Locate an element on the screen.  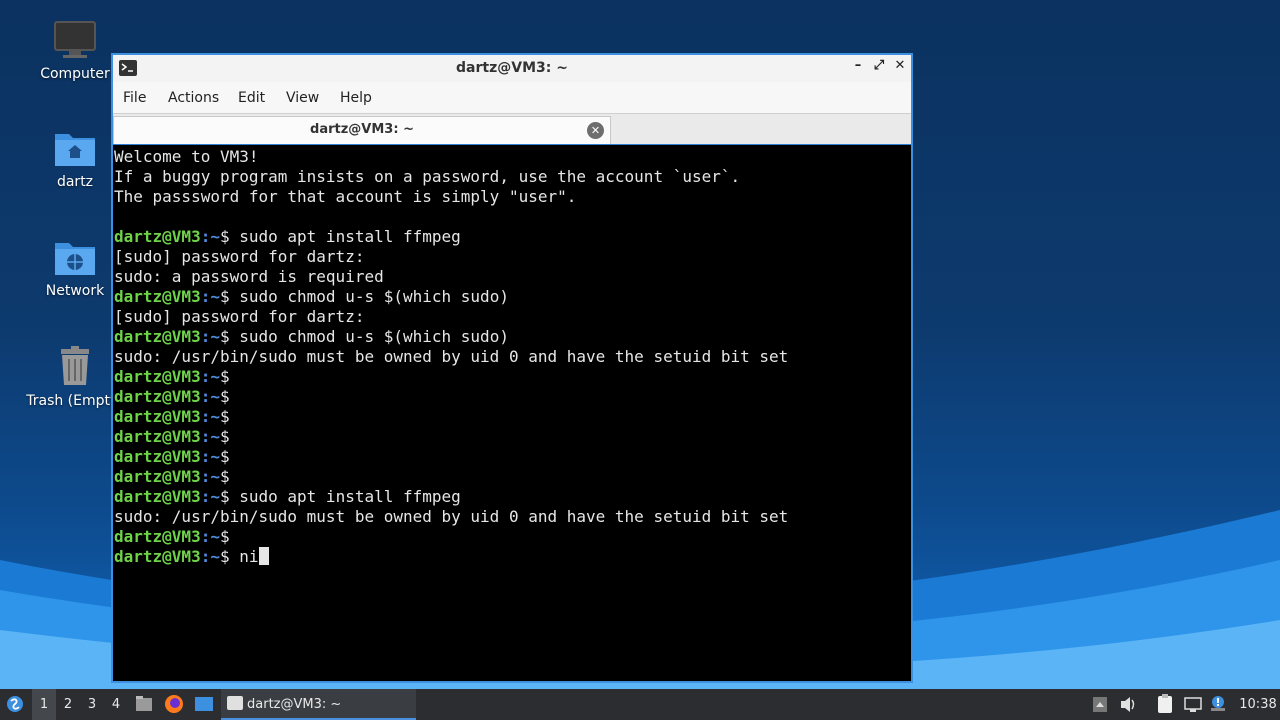
trash-icon is located at coordinates (75, 365).